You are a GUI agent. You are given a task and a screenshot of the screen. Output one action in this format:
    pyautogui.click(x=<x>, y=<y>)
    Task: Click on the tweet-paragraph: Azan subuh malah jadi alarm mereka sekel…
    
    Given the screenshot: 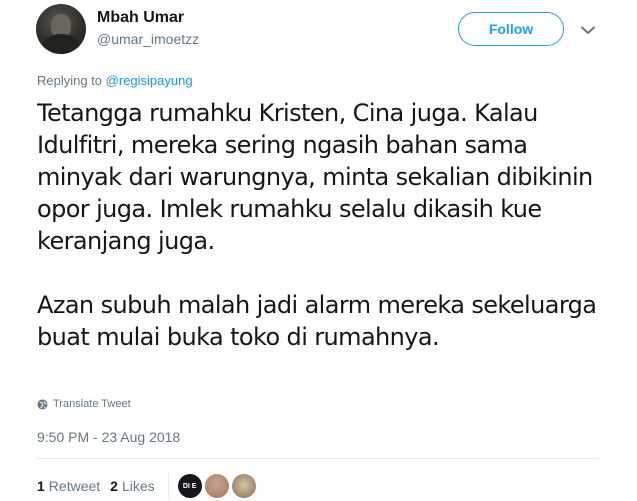 What is the action you would take?
    pyautogui.click(x=317, y=321)
    